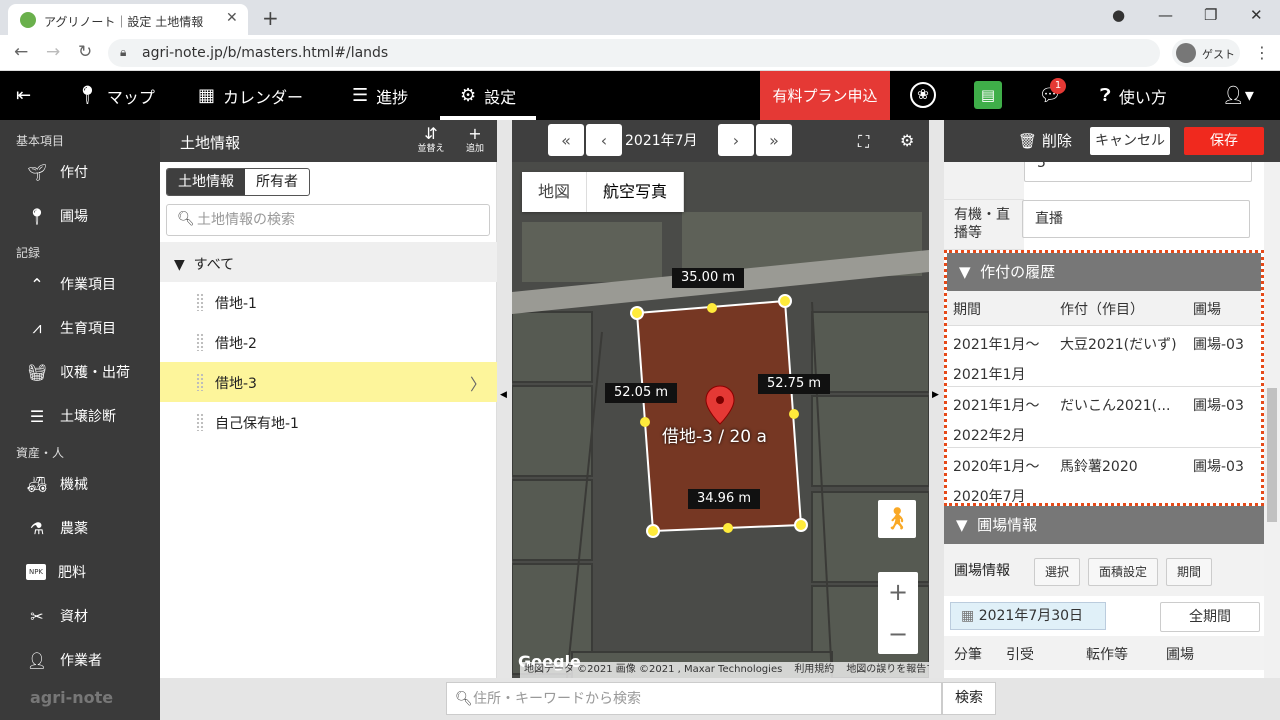 The image size is (1280, 720). Describe the element at coordinates (1189, 572) in the screenshot. I see `period-button: 期間` at that location.